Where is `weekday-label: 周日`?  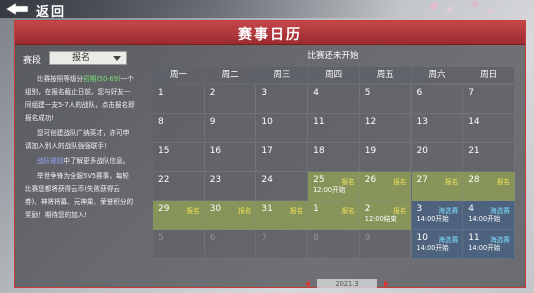 weekday-label: 周日 is located at coordinates (489, 75).